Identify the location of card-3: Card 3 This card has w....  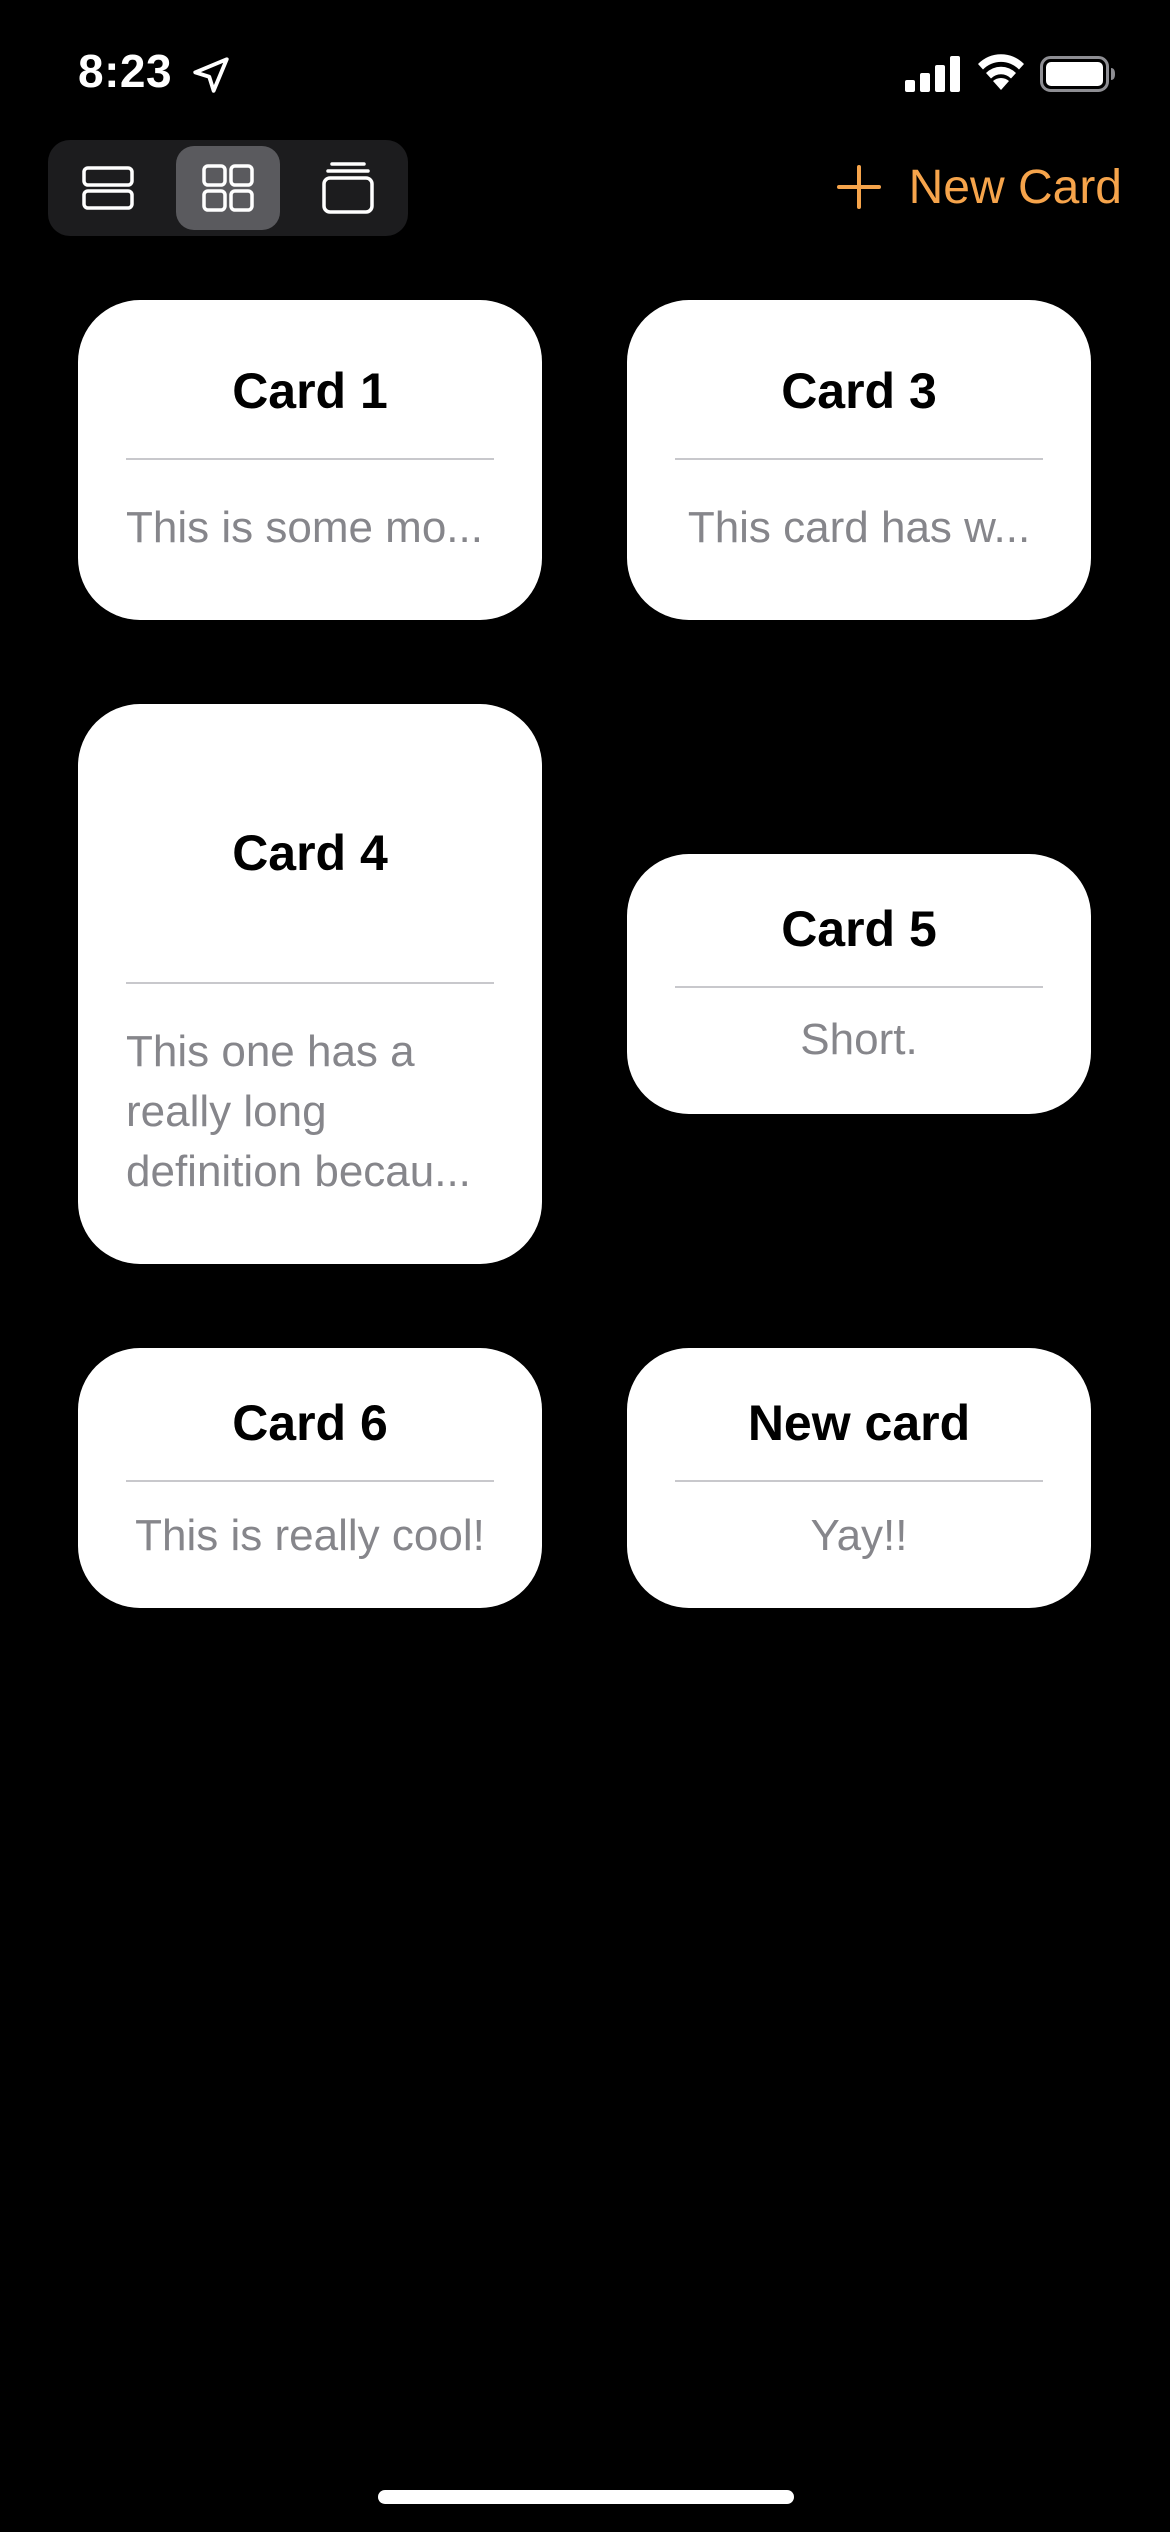
(859, 460).